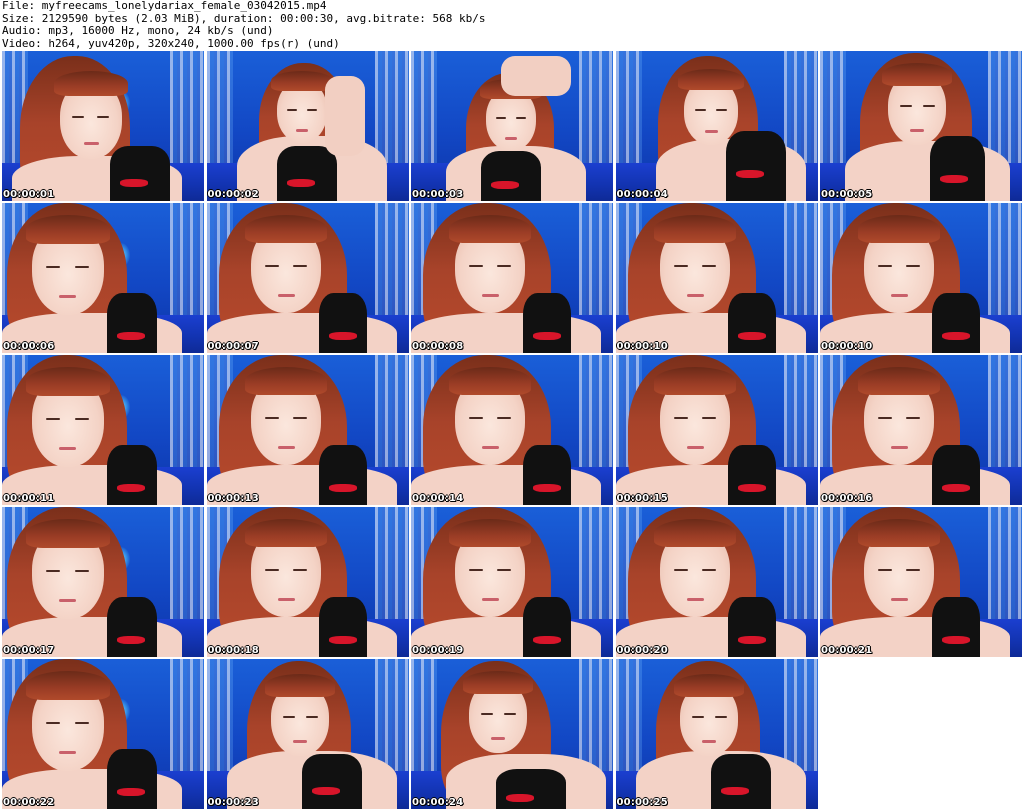 The image size is (1024, 811). Describe the element at coordinates (438, 346) in the screenshot. I see `timestamp-label: 00:00:08` at that location.